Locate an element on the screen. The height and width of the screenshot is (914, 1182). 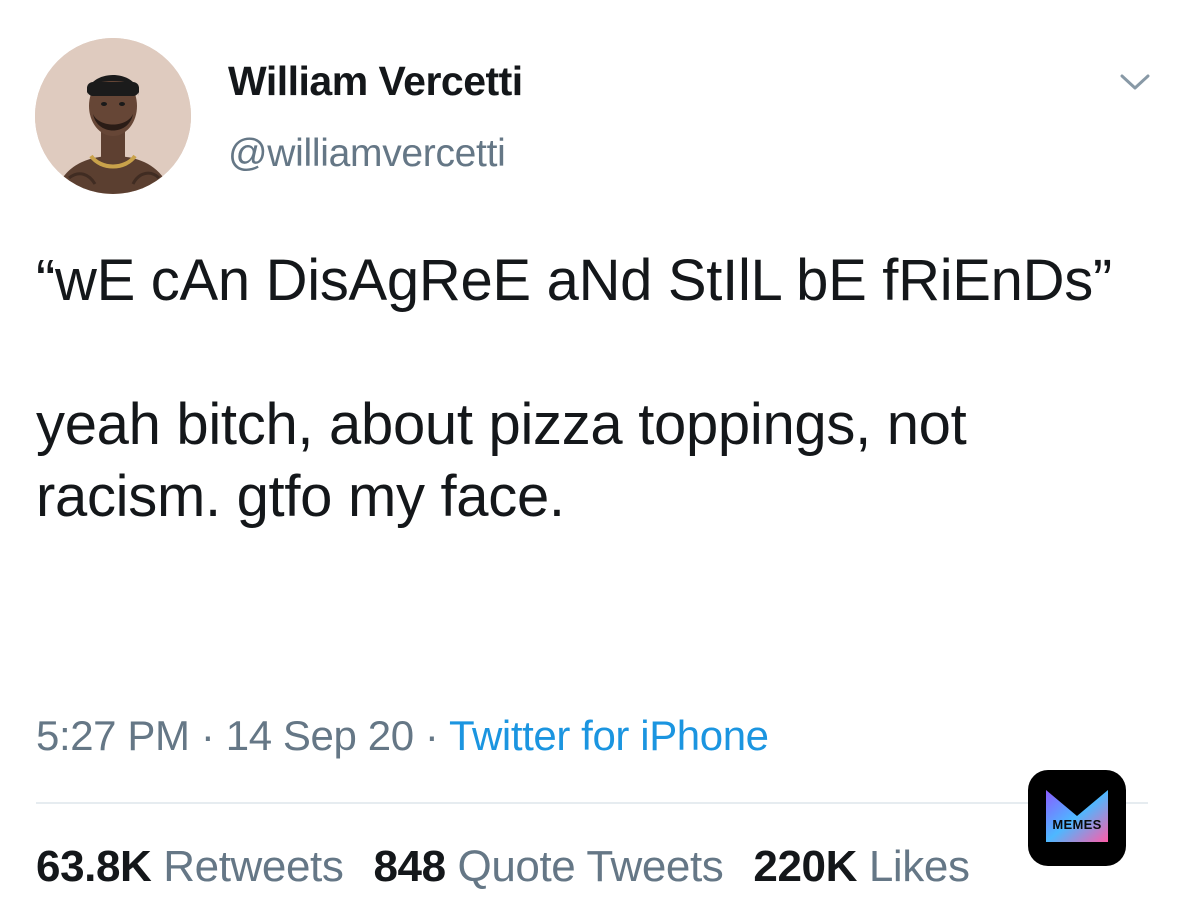
tweet-source-link: Twitter for iPhone is located at coordinates (609, 735).